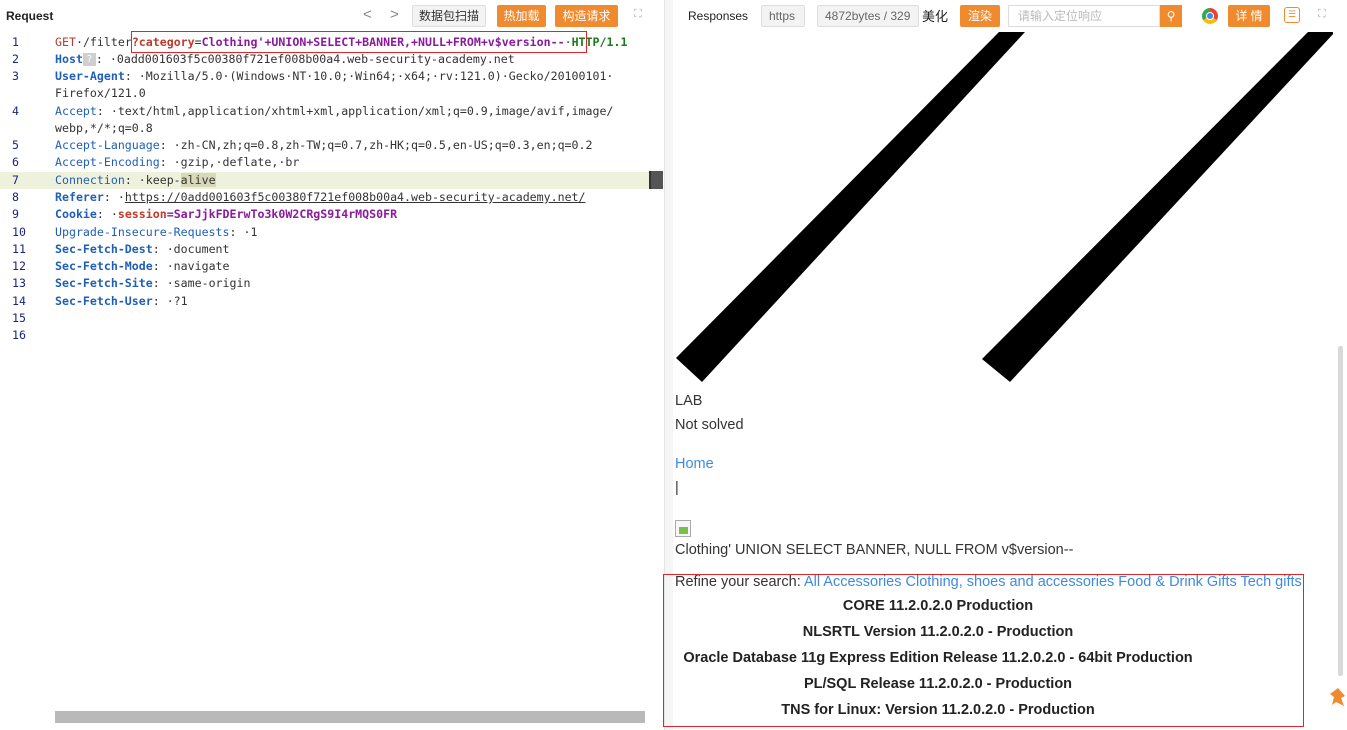 The image size is (1347, 730). What do you see at coordinates (325, 128) in the screenshot?
I see `request-line-4-wrap: webp,*/*;q=0.8` at bounding box center [325, 128].